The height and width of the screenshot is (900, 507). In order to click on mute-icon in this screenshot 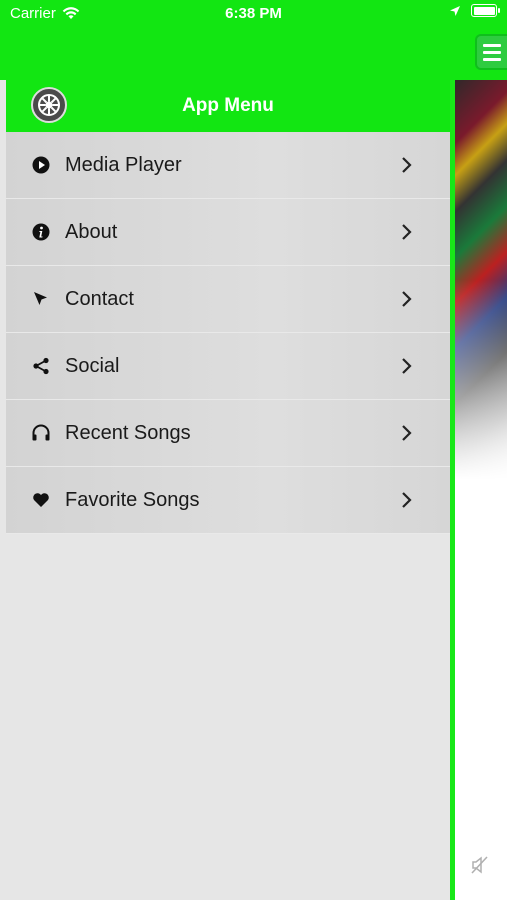, I will do `click(480, 867)`.